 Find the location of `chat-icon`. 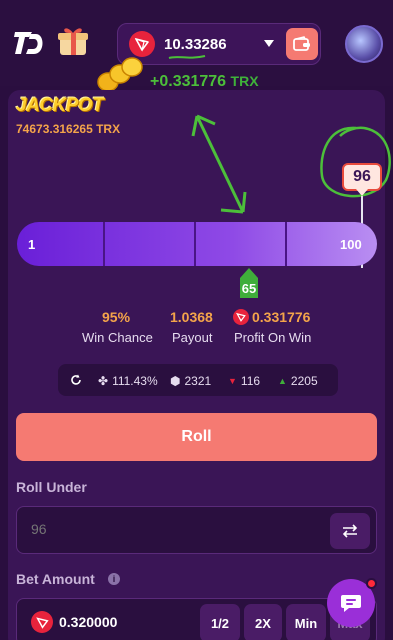

chat-icon is located at coordinates (351, 603).